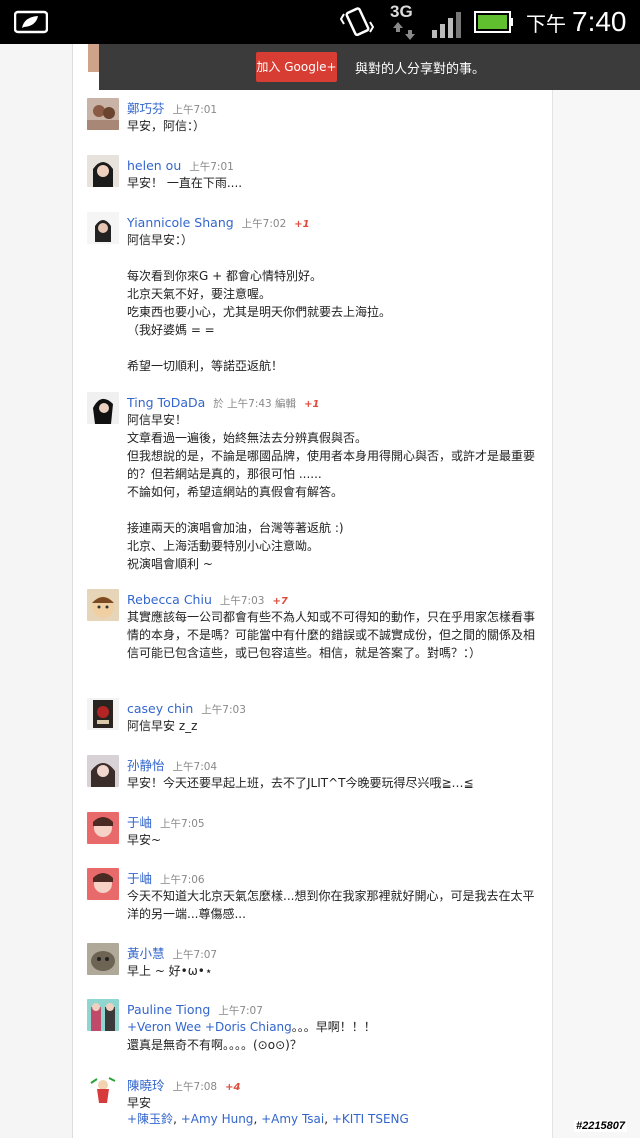 Image resolution: width=640 pixels, height=1138 pixels. What do you see at coordinates (232, 1087) in the screenshot?
I see `plus-one-count: +4` at bounding box center [232, 1087].